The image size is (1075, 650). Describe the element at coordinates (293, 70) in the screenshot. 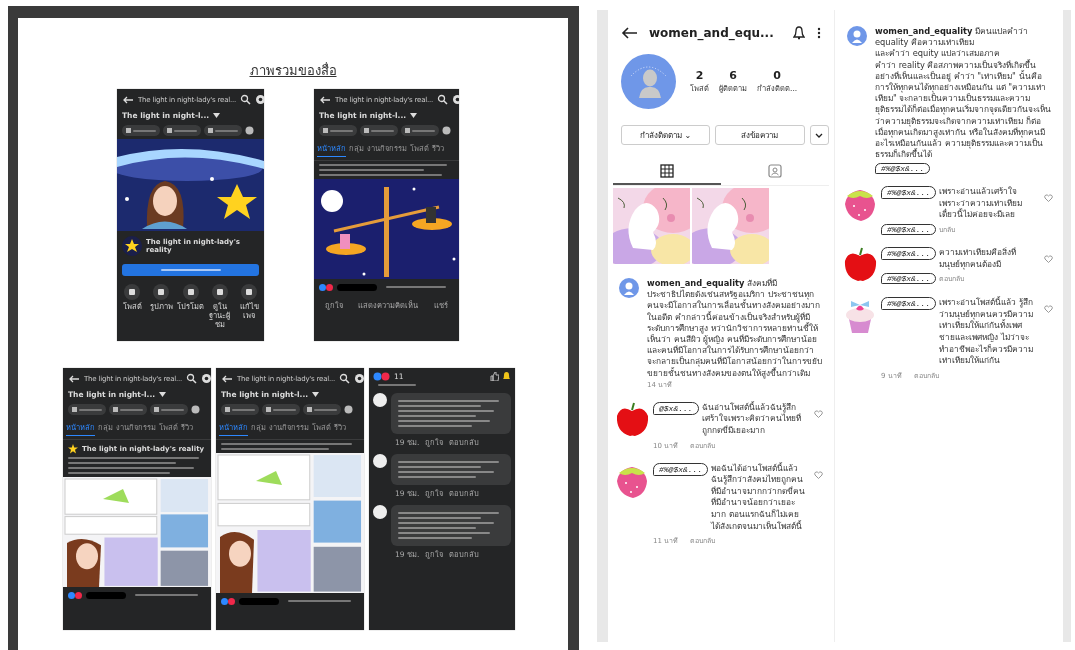

I see `document-heading: ภาพรวมของสื่อ` at that location.